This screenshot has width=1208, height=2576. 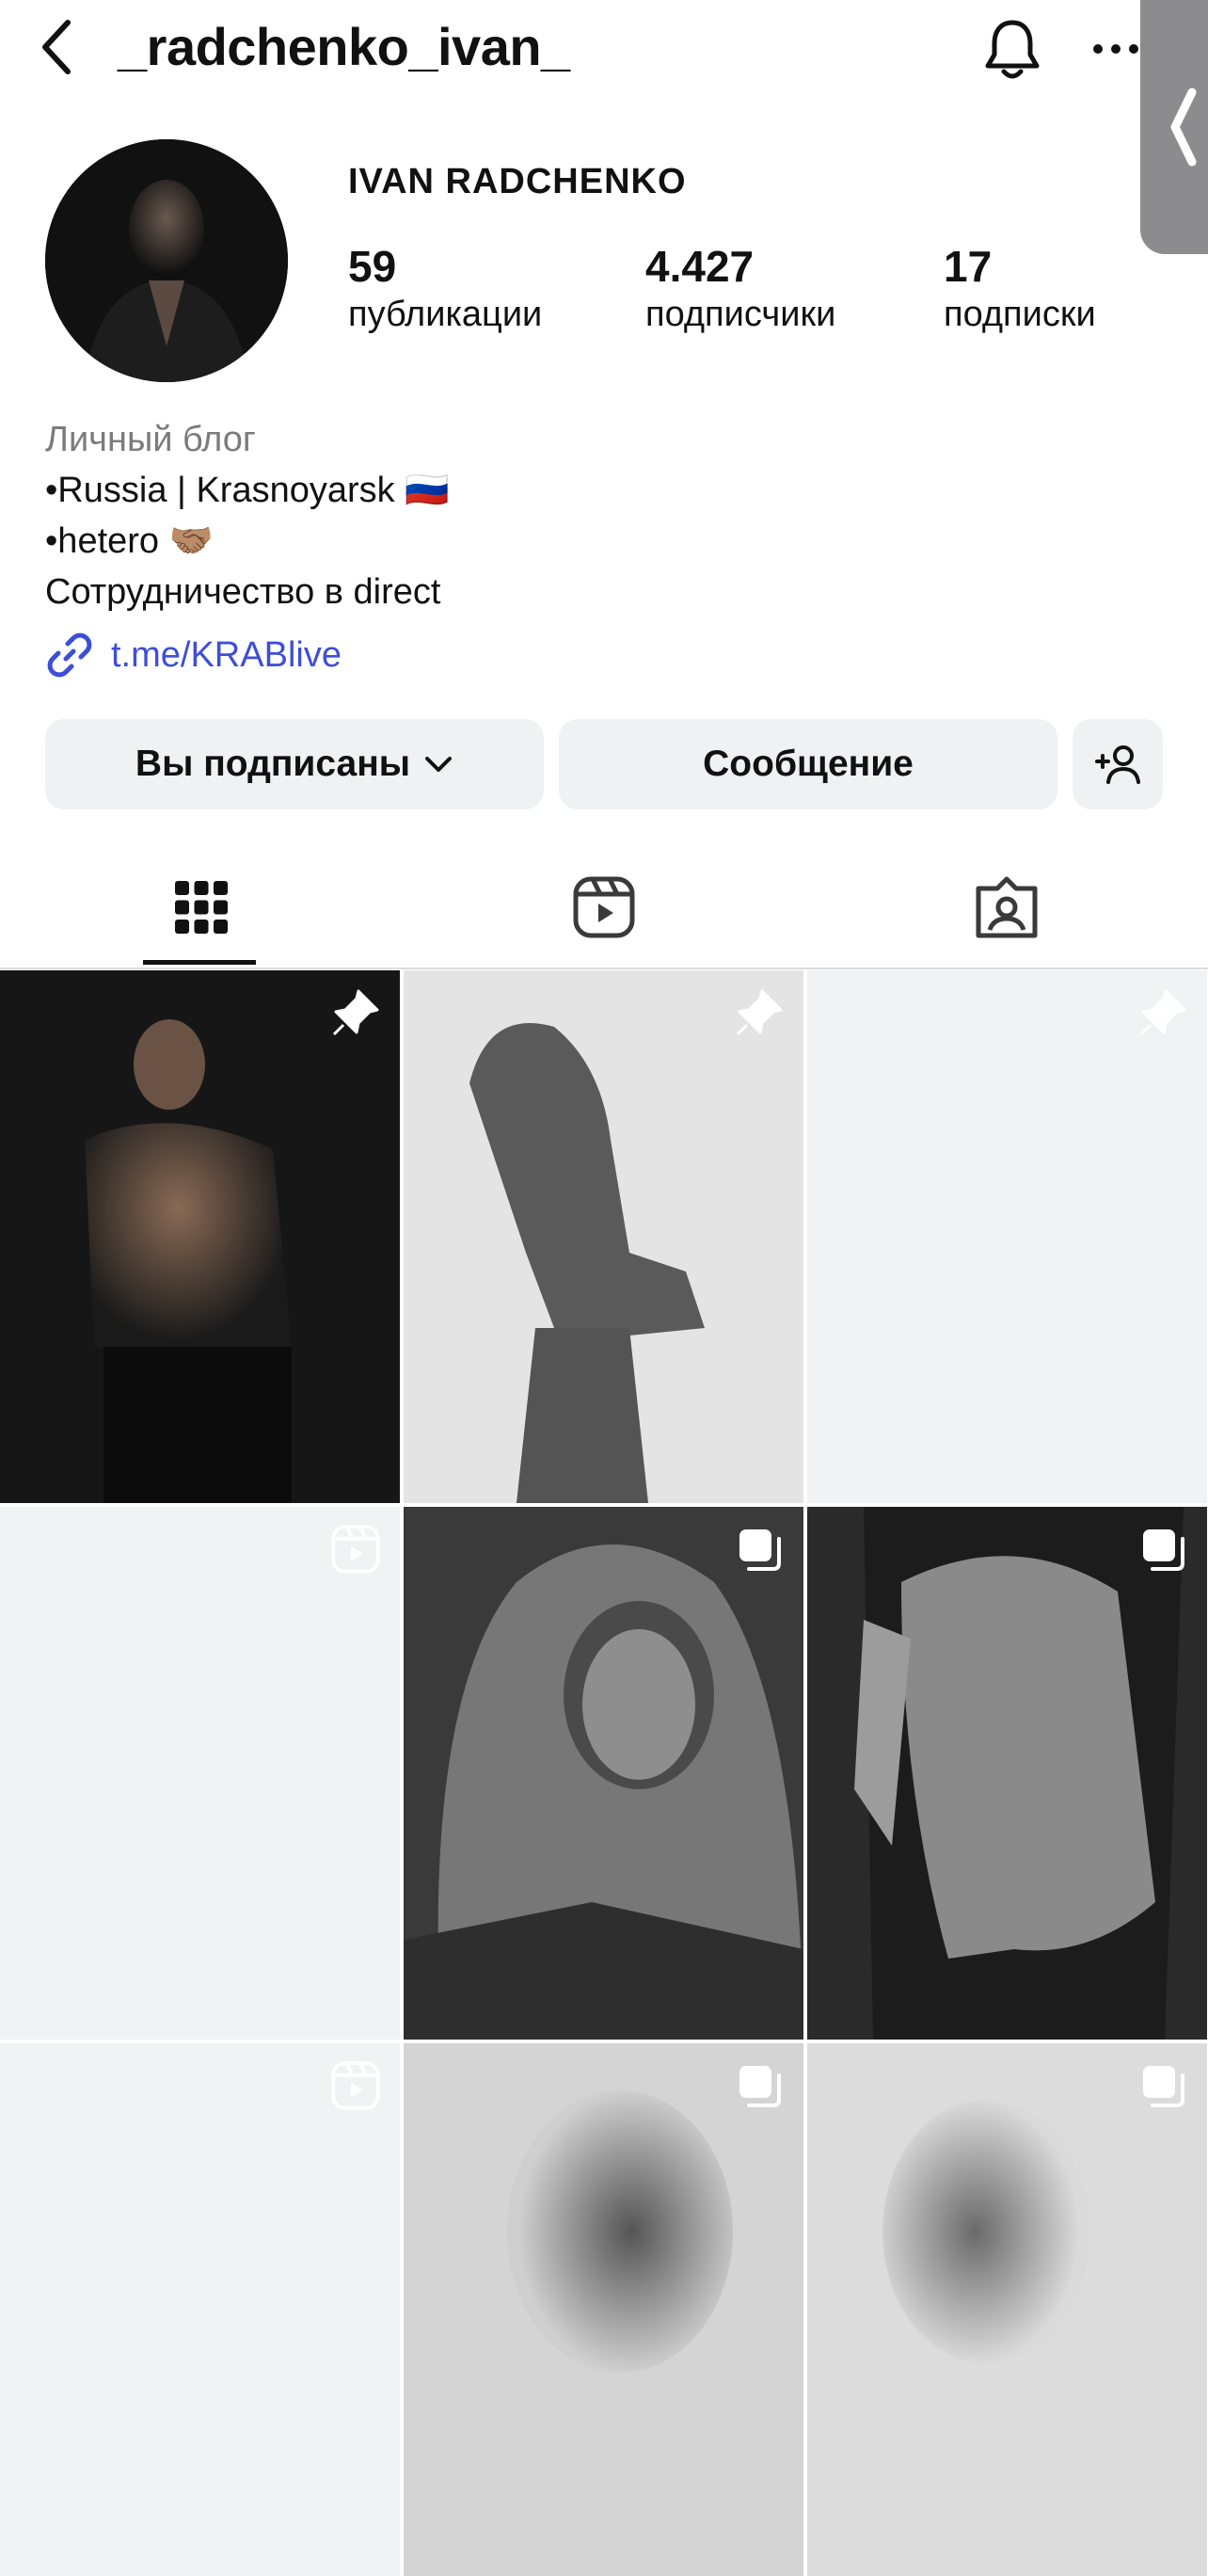 What do you see at coordinates (273, 764) in the screenshot?
I see `following-button-label: Вы подписаны` at bounding box center [273, 764].